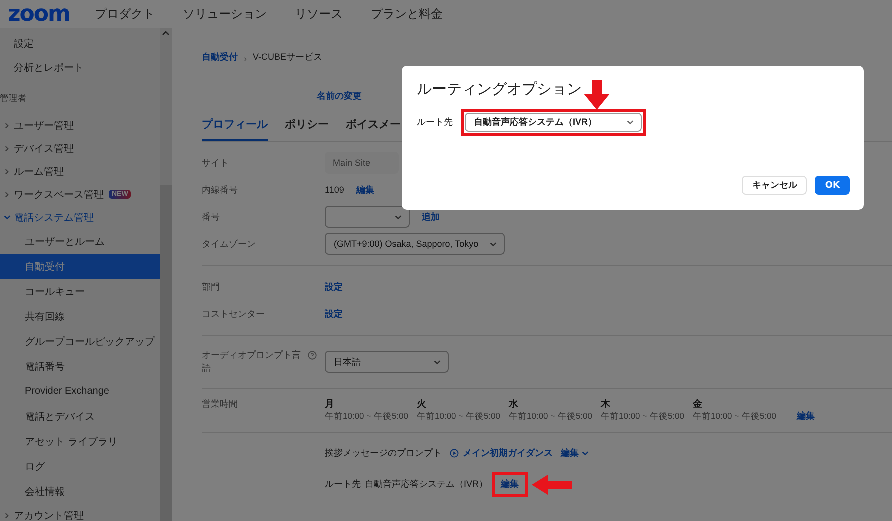 The image size is (892, 521). Describe the element at coordinates (80, 441) in the screenshot. I see `sidebar-item: アセット ライブラリ` at that location.